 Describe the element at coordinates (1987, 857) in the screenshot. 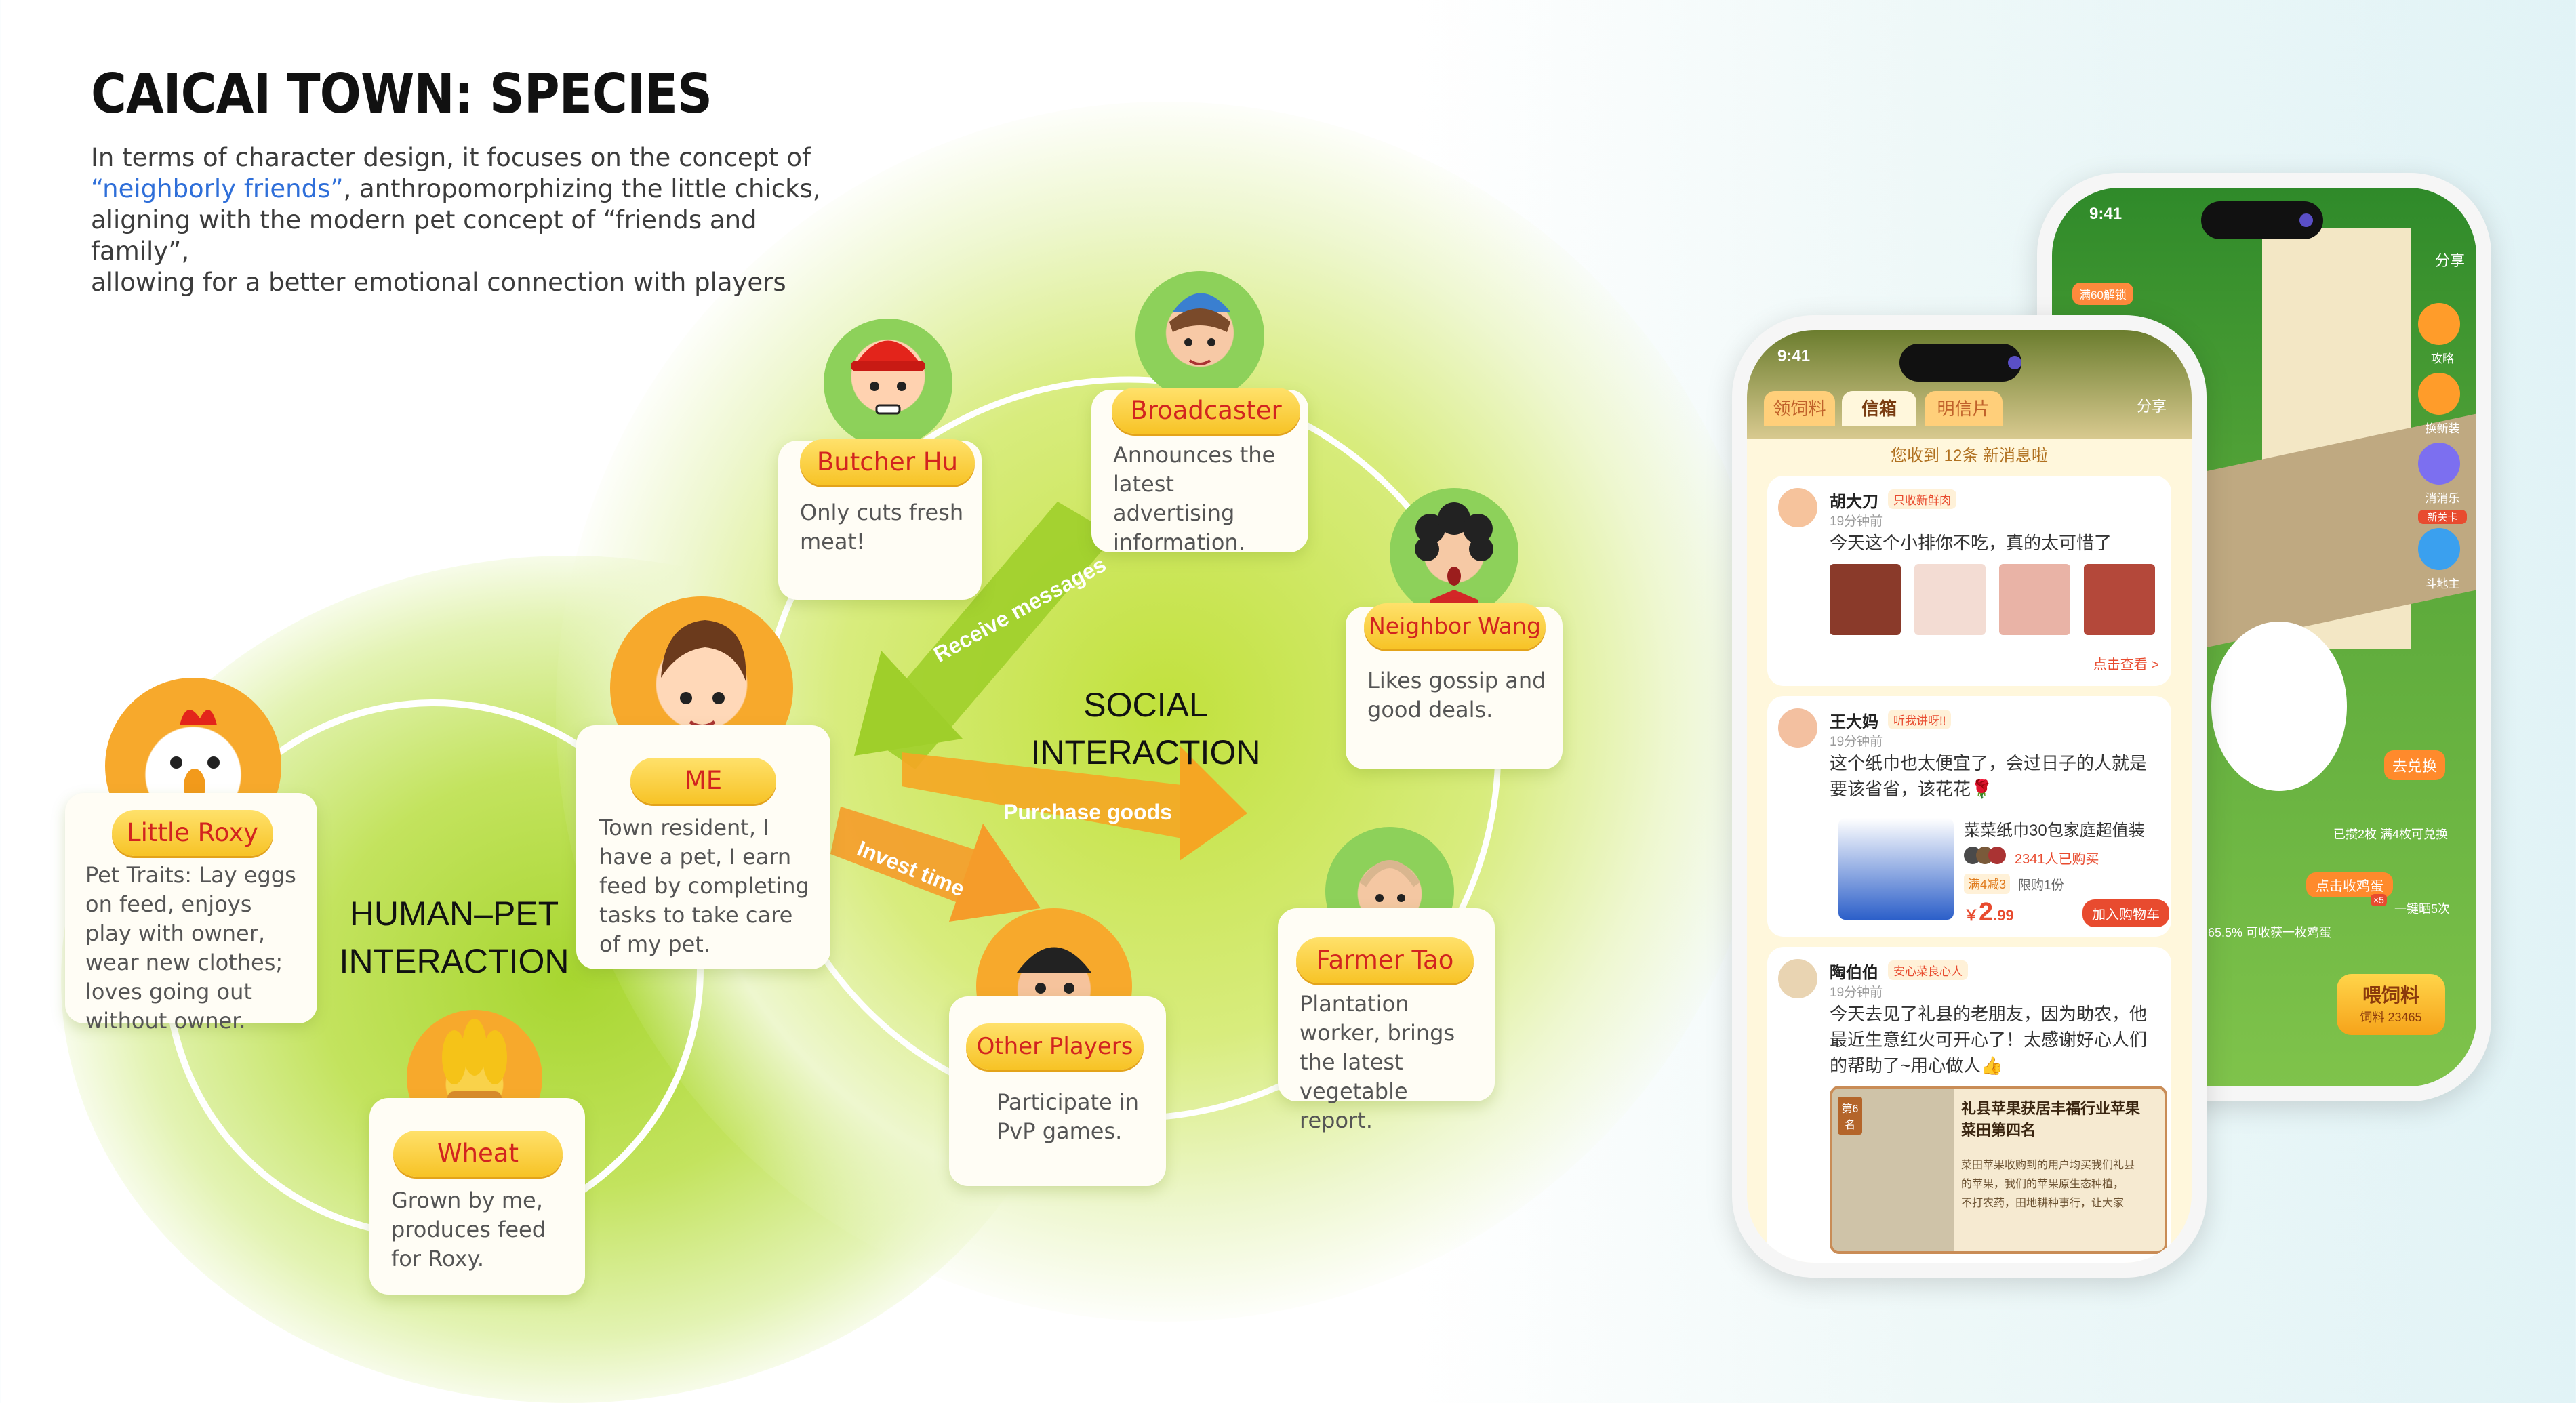

I see `buyer-avatars` at that location.